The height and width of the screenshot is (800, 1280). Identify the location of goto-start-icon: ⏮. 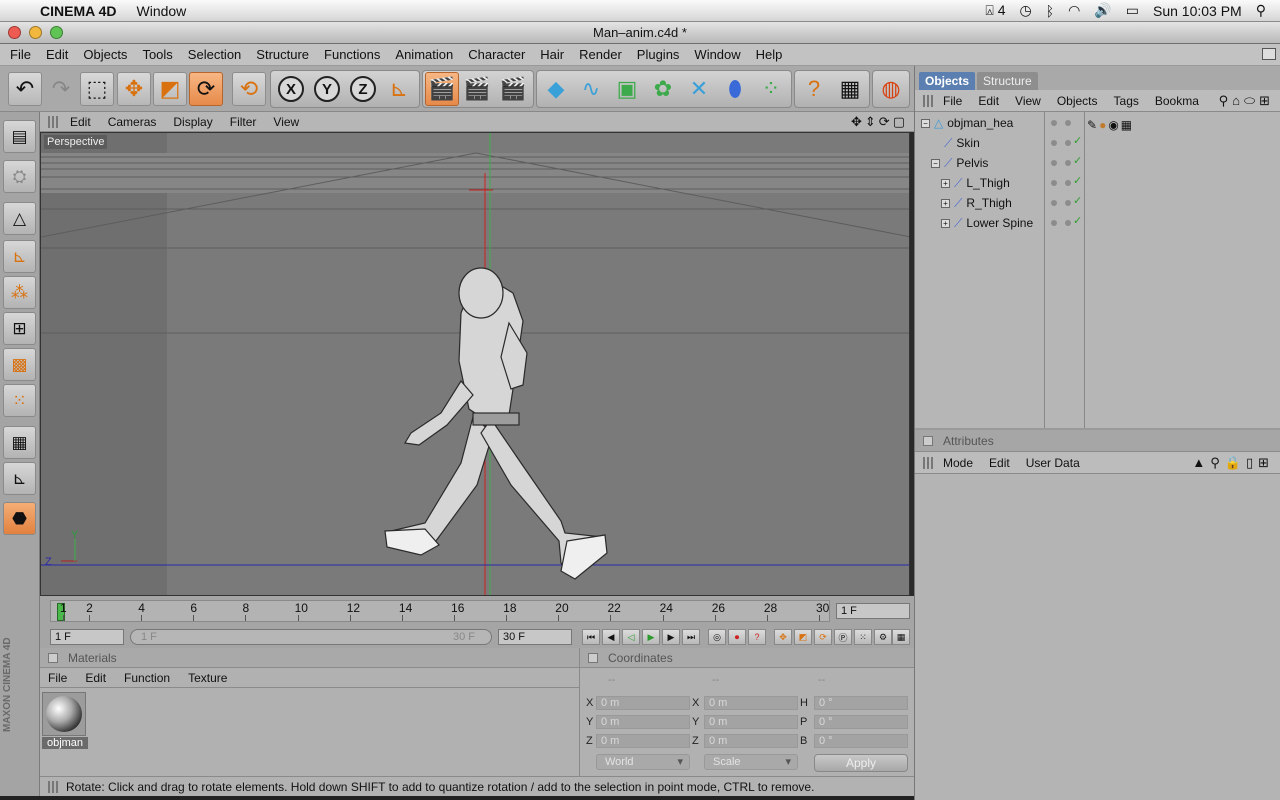
(591, 637).